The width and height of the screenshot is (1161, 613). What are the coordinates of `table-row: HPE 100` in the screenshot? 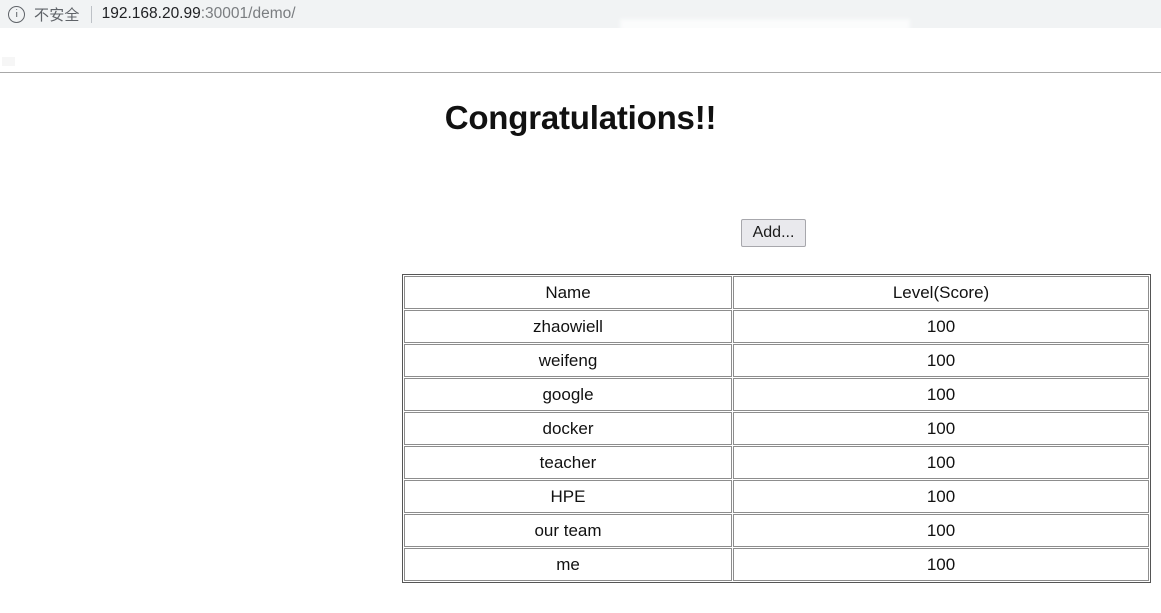 It's located at (776, 496).